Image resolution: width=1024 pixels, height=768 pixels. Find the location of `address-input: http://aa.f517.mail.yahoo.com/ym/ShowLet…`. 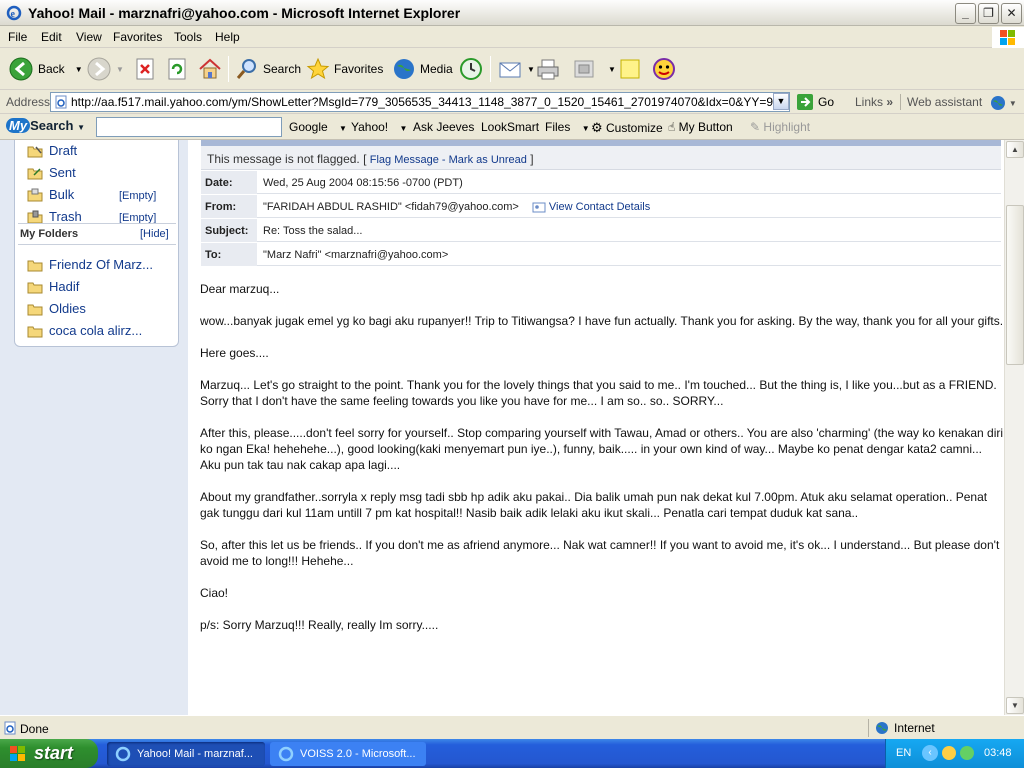

address-input: http://aa.f517.mail.yahoo.com/ym/ShowLet… is located at coordinates (420, 102).